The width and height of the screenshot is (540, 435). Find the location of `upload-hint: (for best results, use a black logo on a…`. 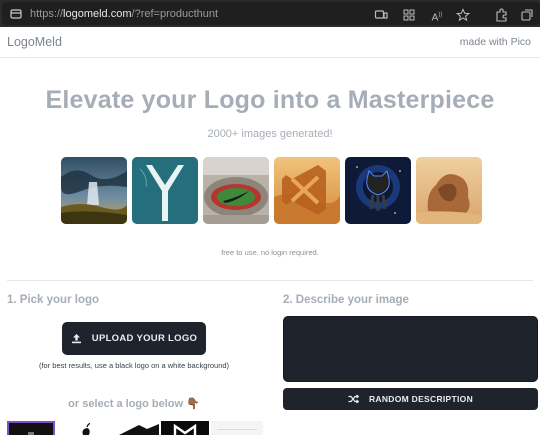

upload-hint: (for best results, use a black logo on a… is located at coordinates (134, 365).